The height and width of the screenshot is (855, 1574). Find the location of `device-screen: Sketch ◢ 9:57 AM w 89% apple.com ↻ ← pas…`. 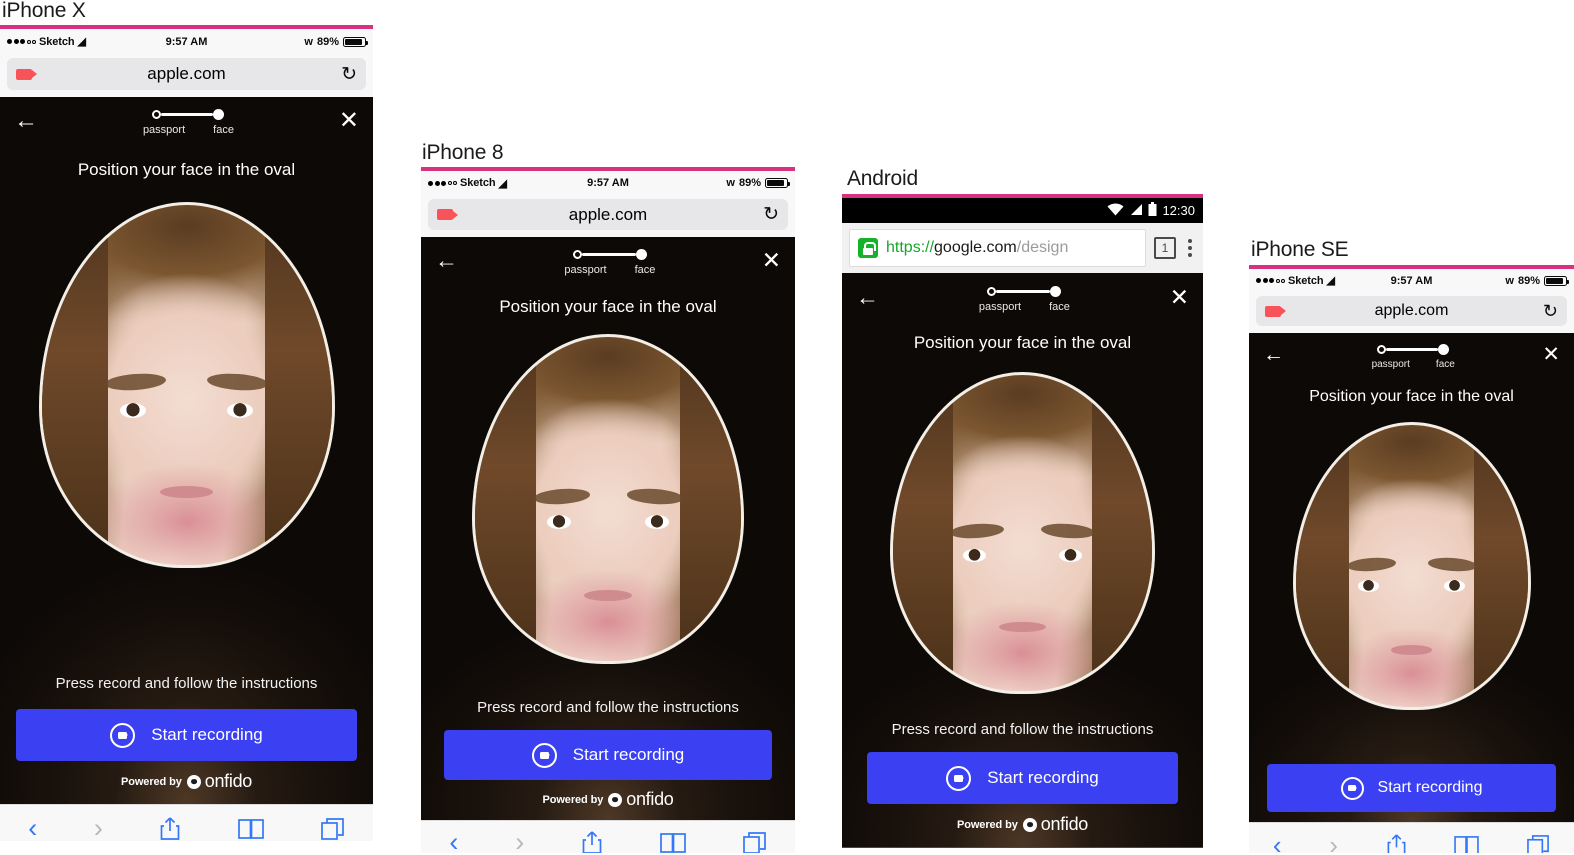

device-screen: Sketch ◢ 9:57 AM w 89% apple.com ↻ ← pas… is located at coordinates (1411, 561).